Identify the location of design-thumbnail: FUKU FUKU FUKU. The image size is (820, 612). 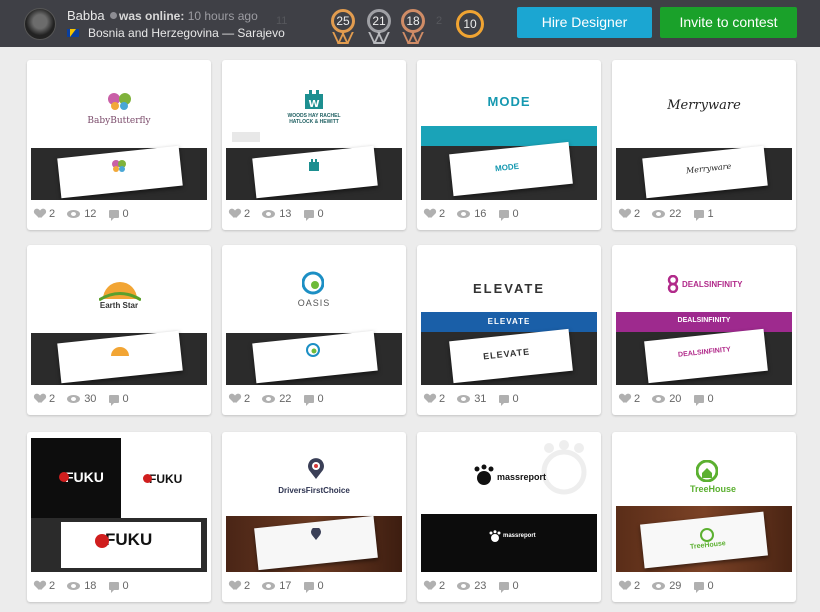
(119, 502).